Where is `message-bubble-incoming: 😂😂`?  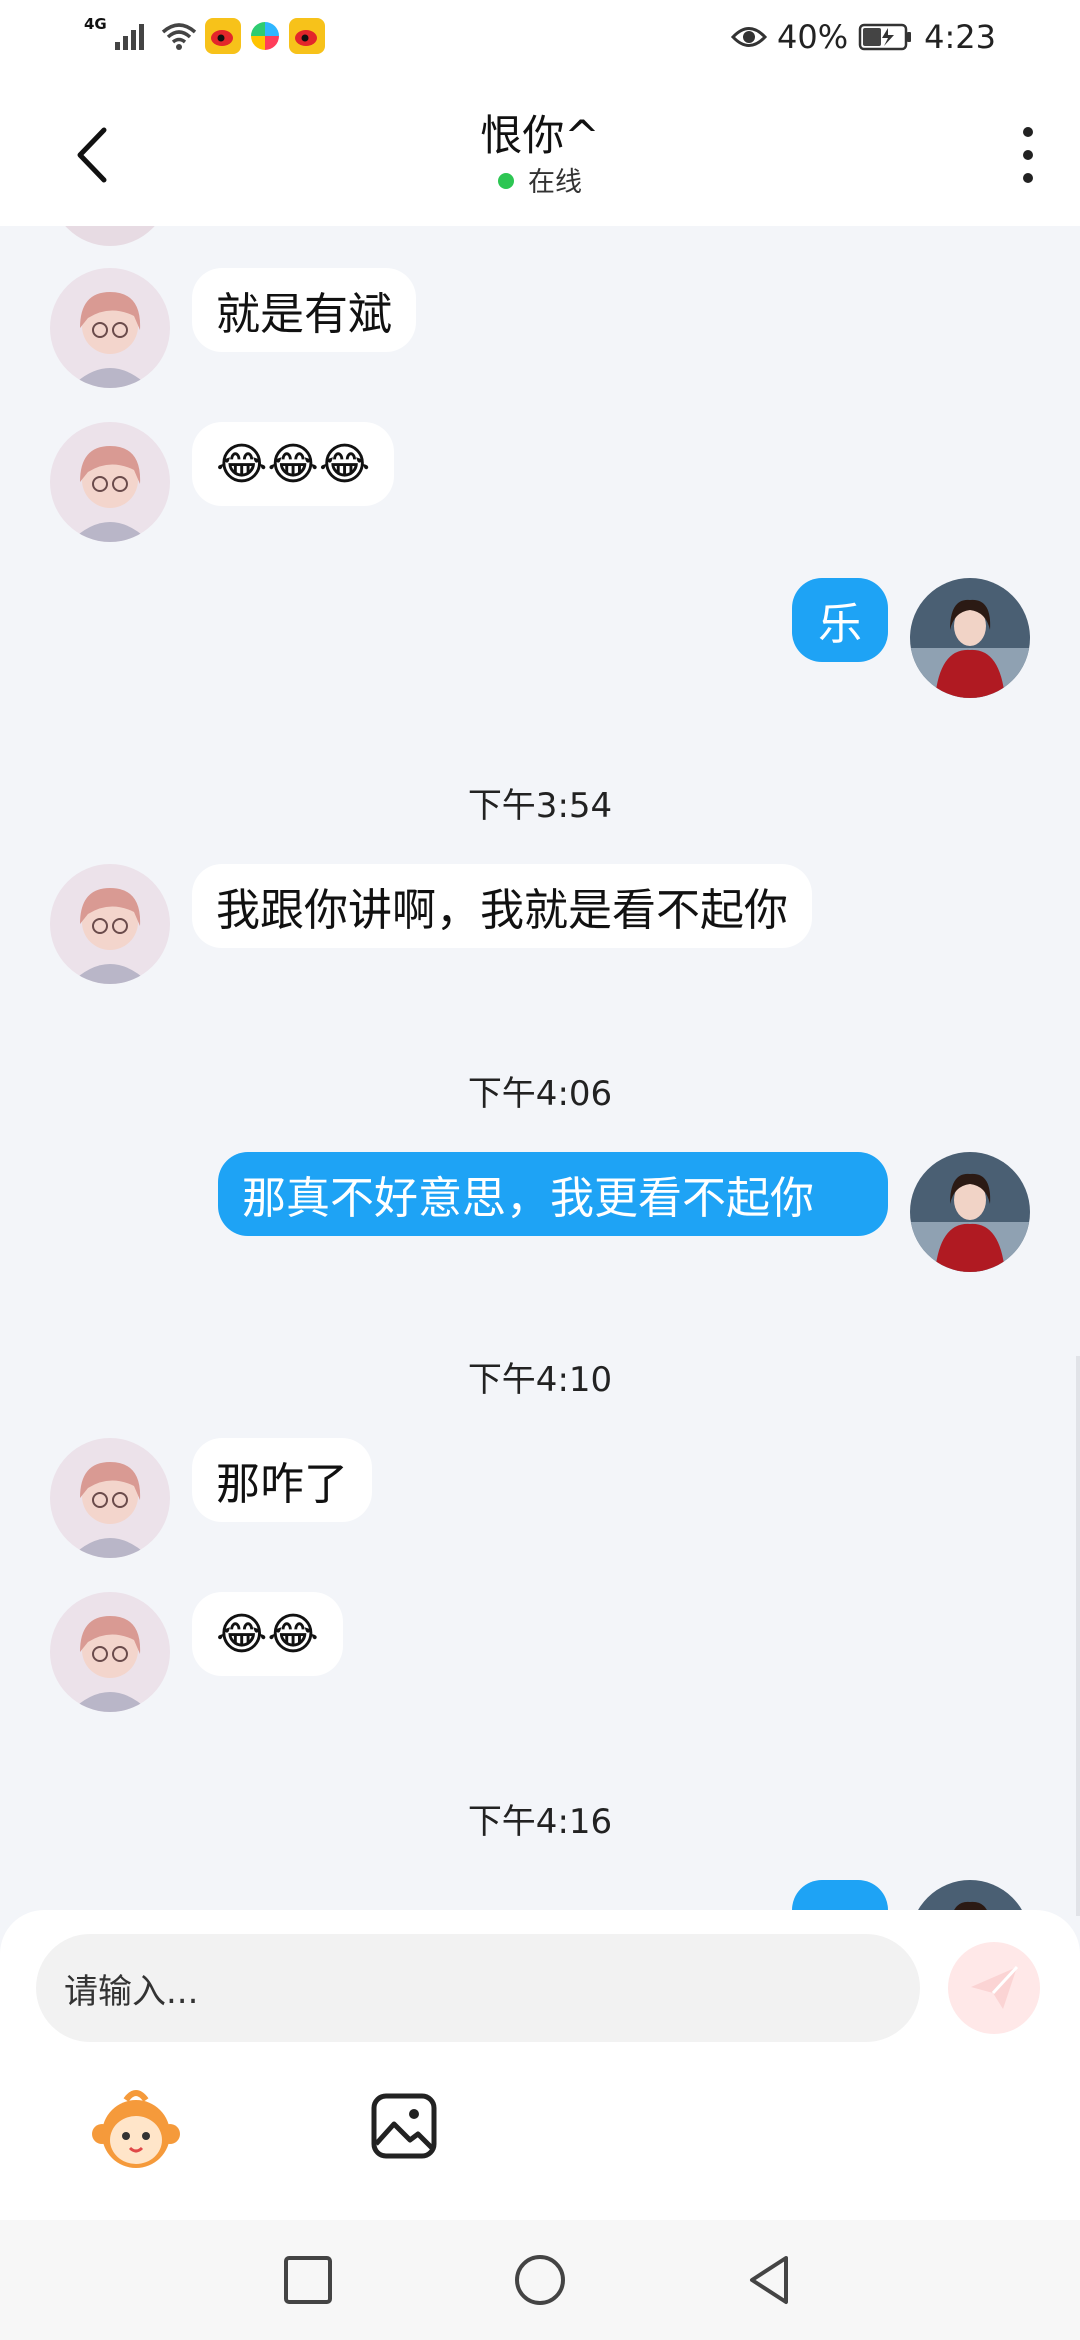
message-bubble-incoming: 😂😂 is located at coordinates (267, 1634).